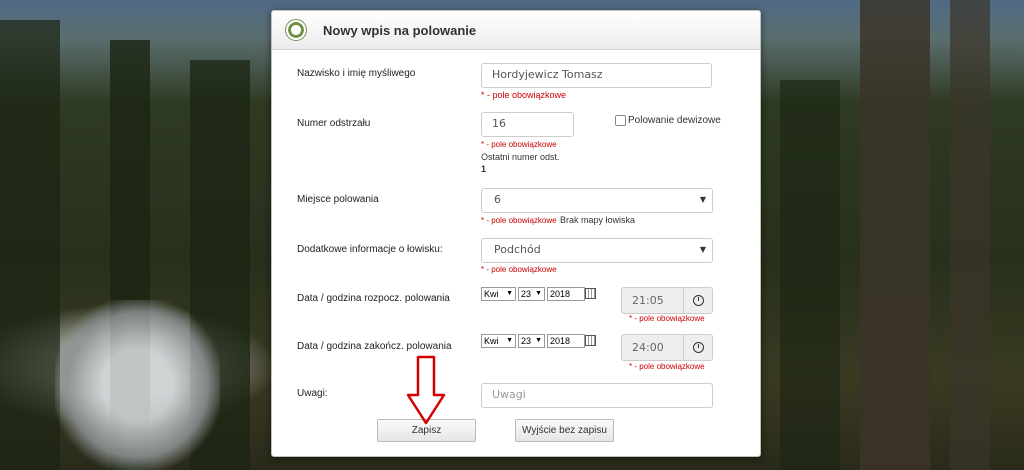 Image resolution: width=1024 pixels, height=470 pixels. I want to click on end-day-select: 23 ▼, so click(531, 341).